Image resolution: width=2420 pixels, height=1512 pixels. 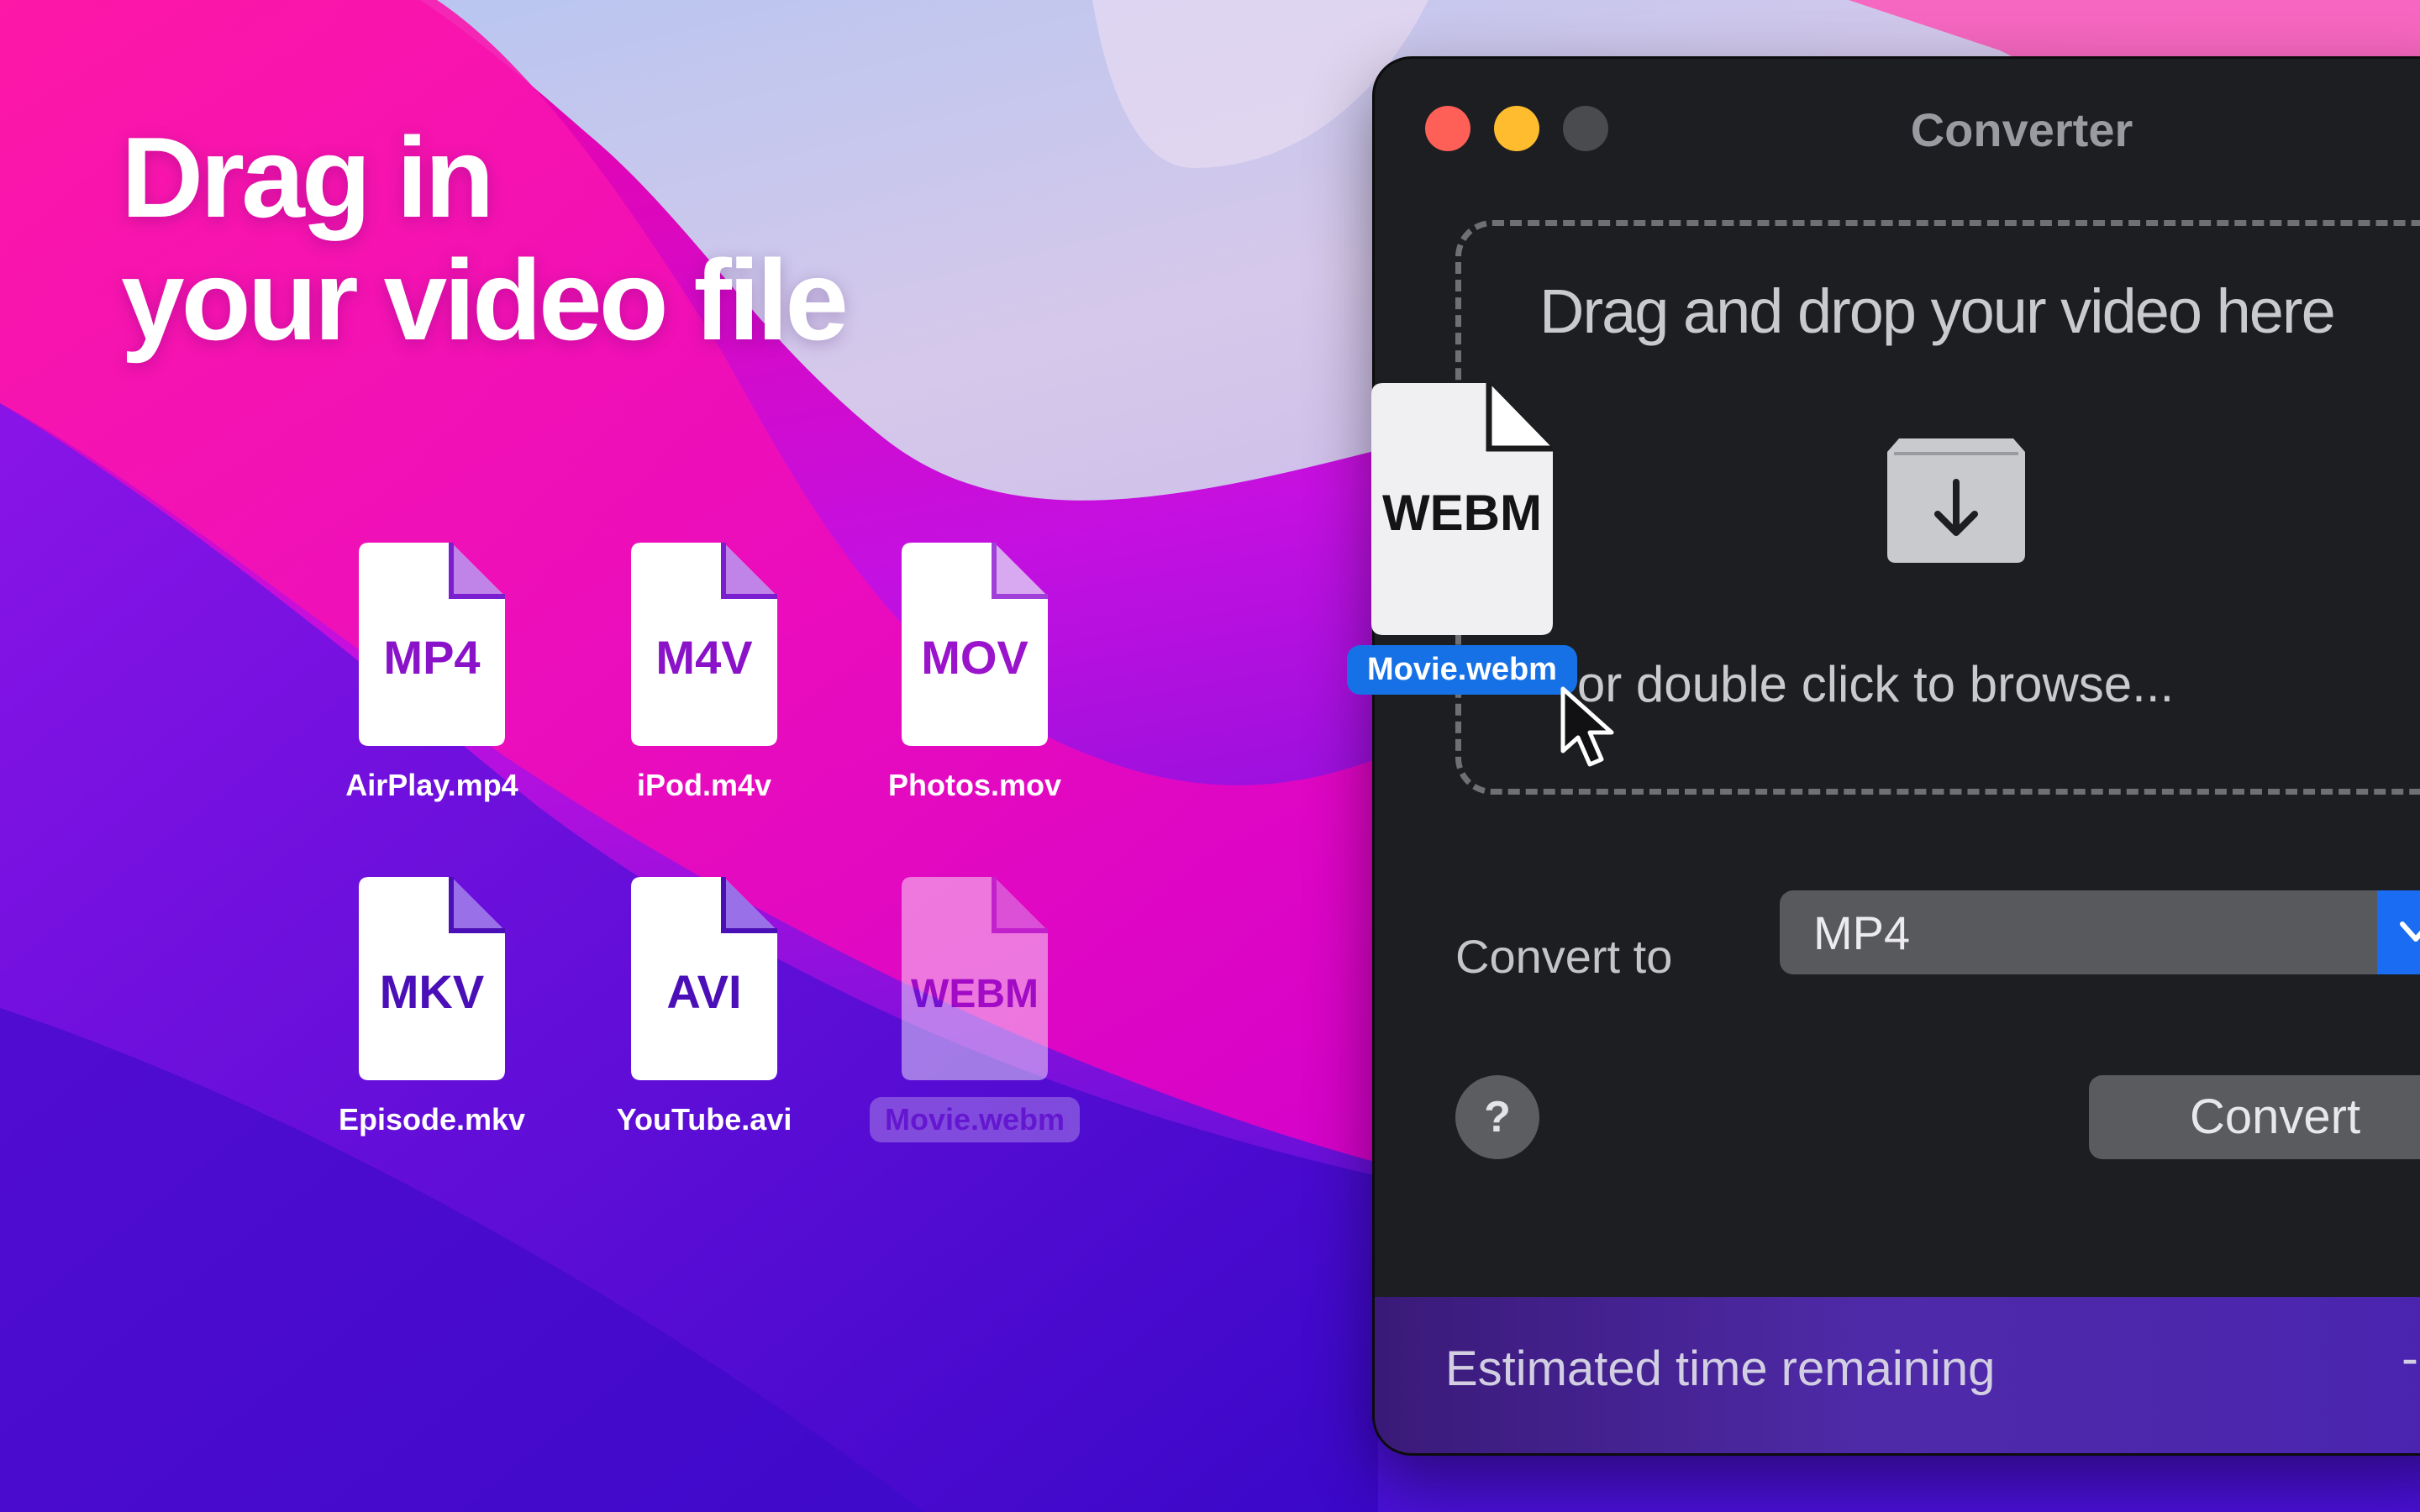 What do you see at coordinates (432, 991) in the screenshot?
I see `file-extension: MKV` at bounding box center [432, 991].